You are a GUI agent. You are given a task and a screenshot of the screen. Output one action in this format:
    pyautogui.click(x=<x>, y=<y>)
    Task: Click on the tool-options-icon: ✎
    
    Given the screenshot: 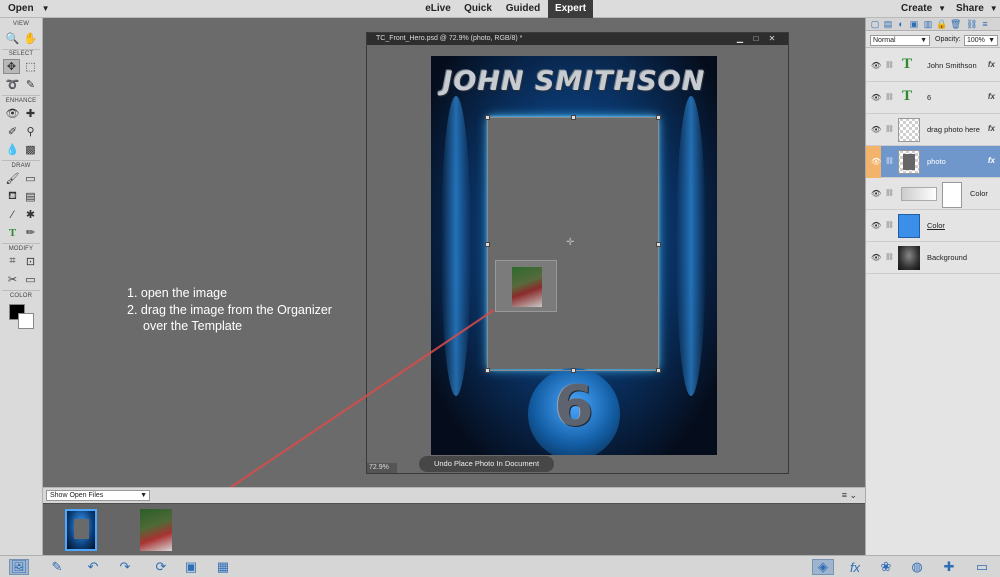 What is the action you would take?
    pyautogui.click(x=57, y=567)
    